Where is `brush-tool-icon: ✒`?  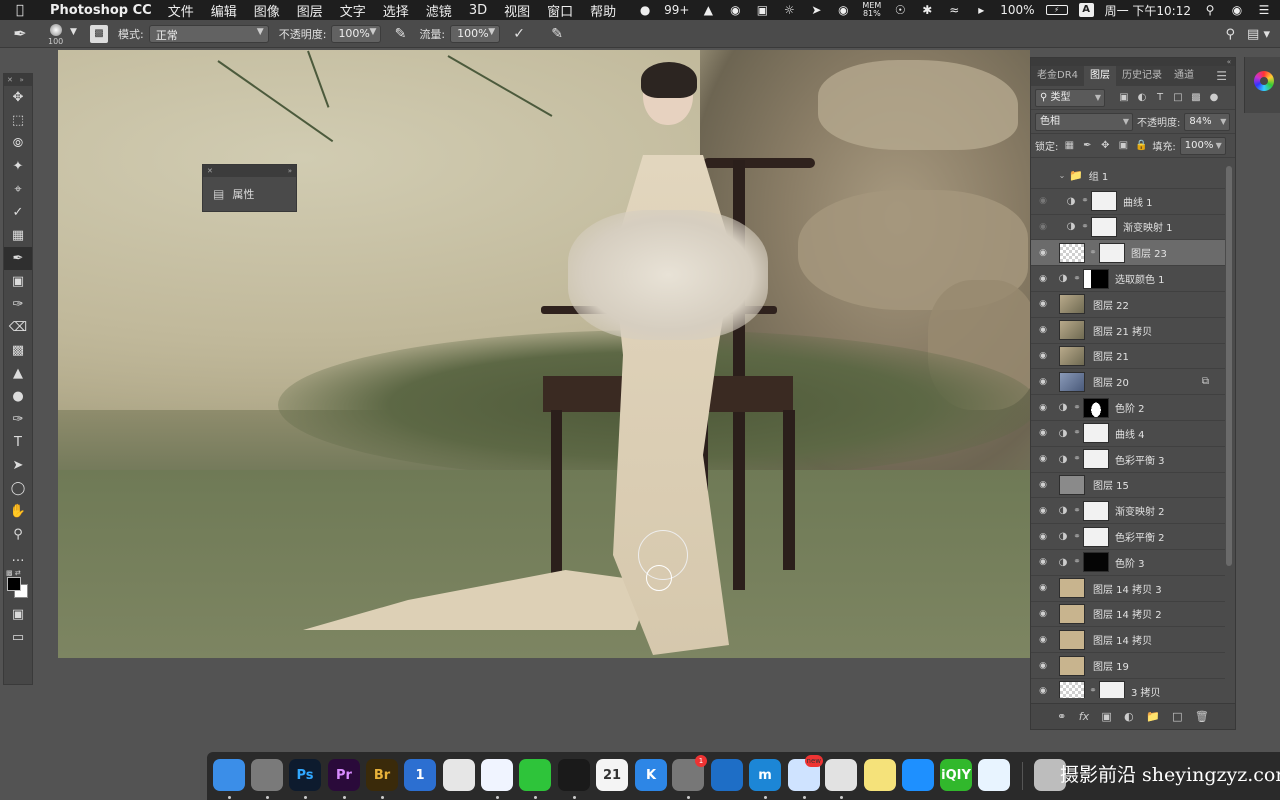 brush-tool-icon: ✒ is located at coordinates (18, 258).